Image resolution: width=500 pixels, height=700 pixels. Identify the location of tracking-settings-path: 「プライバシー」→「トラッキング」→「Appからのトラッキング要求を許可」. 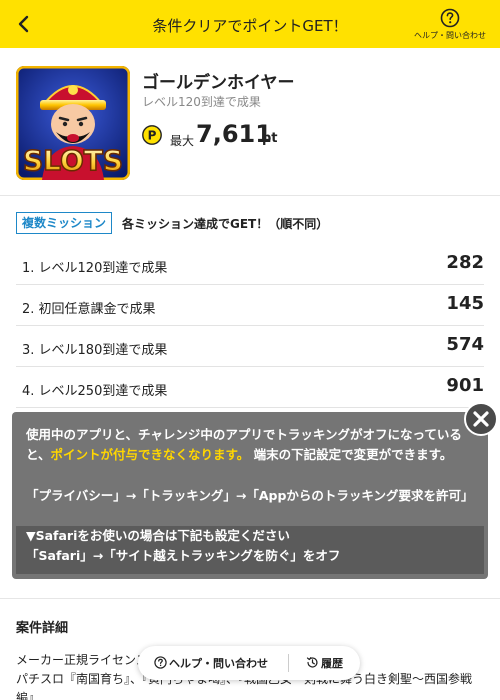
(250, 495).